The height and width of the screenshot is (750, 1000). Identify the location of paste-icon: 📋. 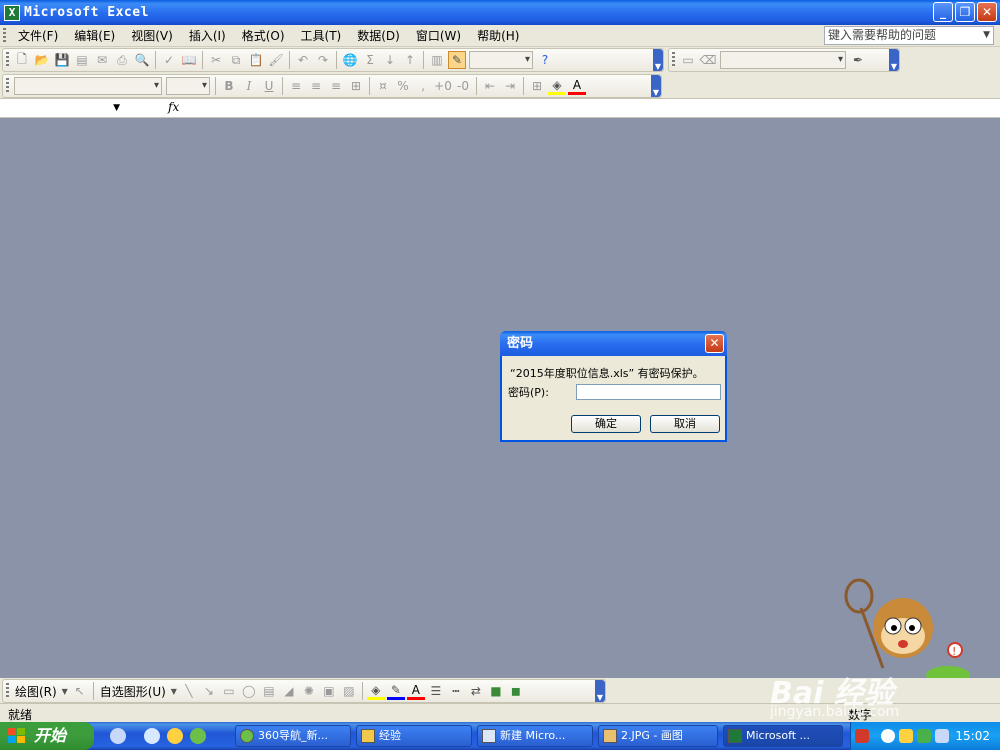
(256, 60).